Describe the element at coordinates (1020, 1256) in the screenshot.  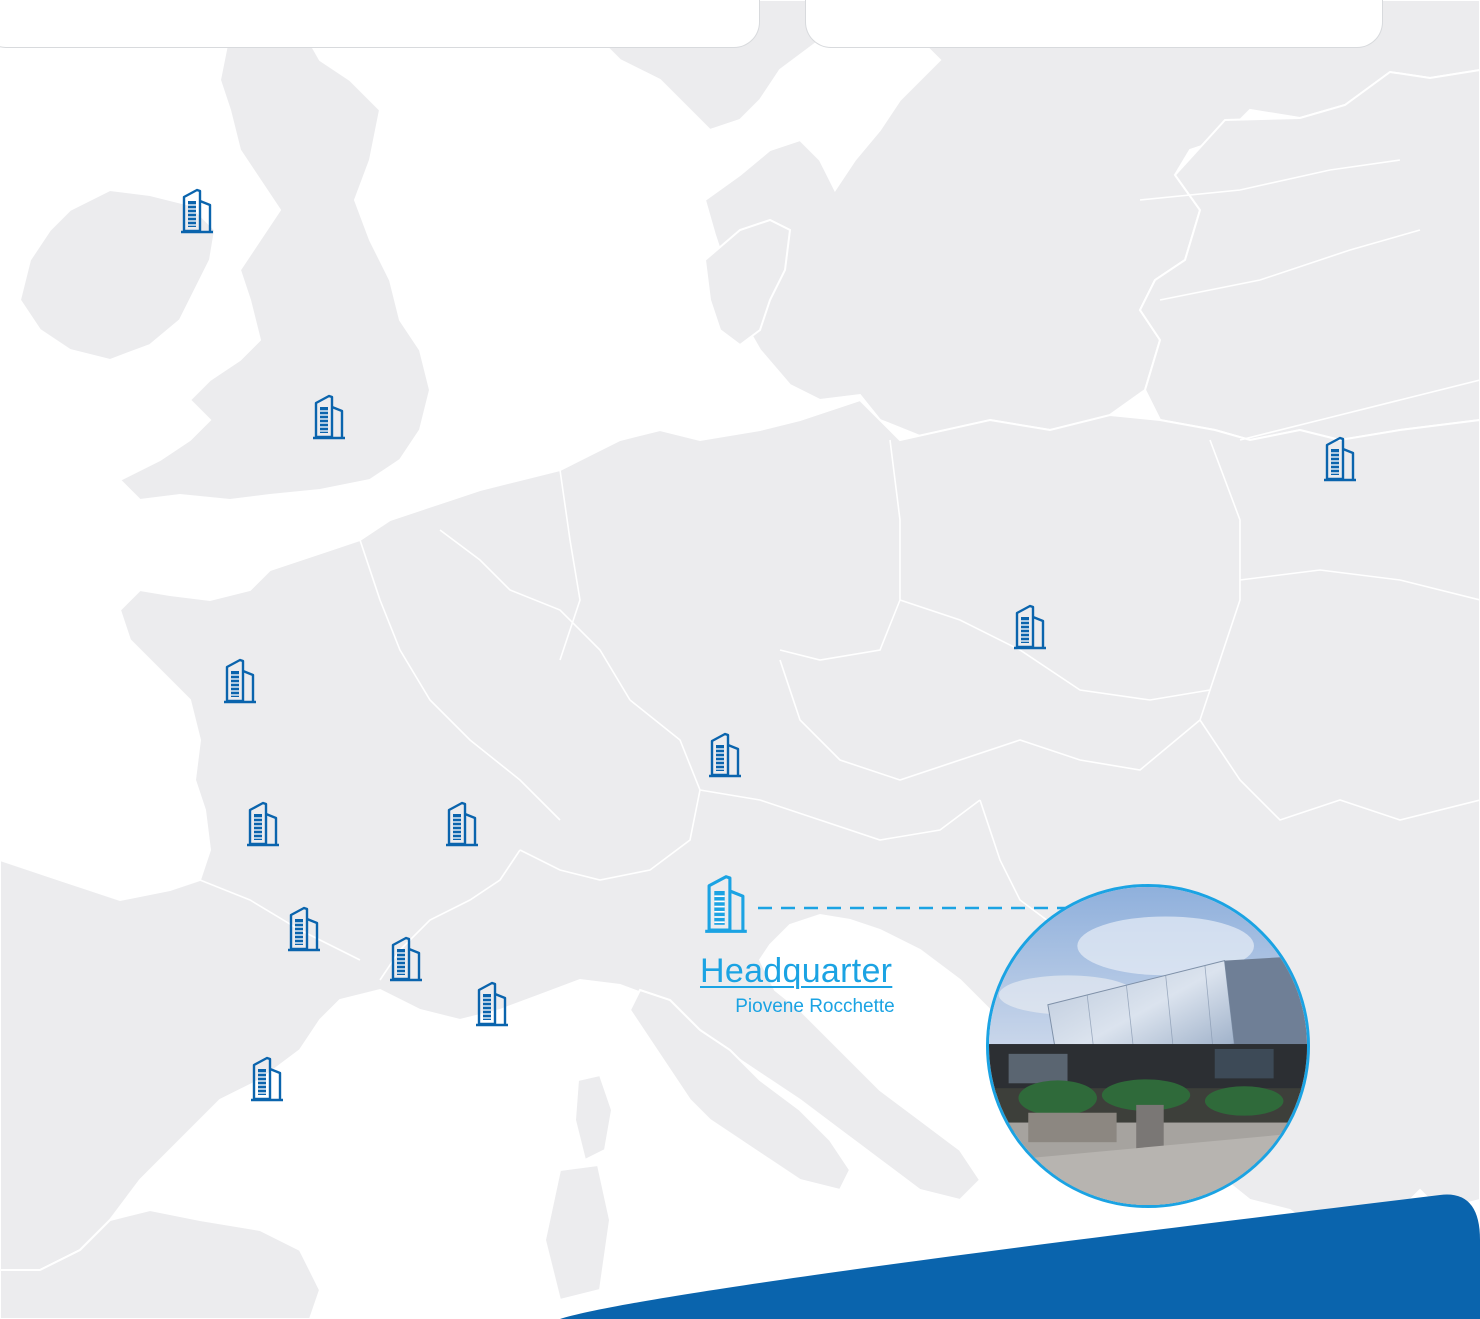
I see `footer-band` at that location.